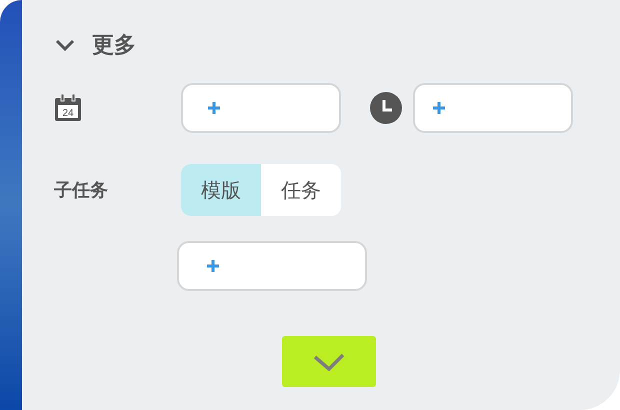 This screenshot has width=620, height=410. I want to click on time-field, so click(493, 108).